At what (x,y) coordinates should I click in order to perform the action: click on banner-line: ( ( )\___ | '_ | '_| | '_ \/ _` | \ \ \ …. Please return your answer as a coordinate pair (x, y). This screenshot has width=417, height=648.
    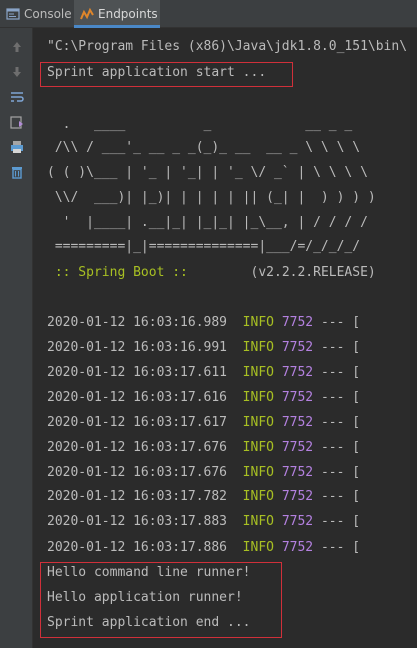
    Looking at the image, I should click on (207, 172).